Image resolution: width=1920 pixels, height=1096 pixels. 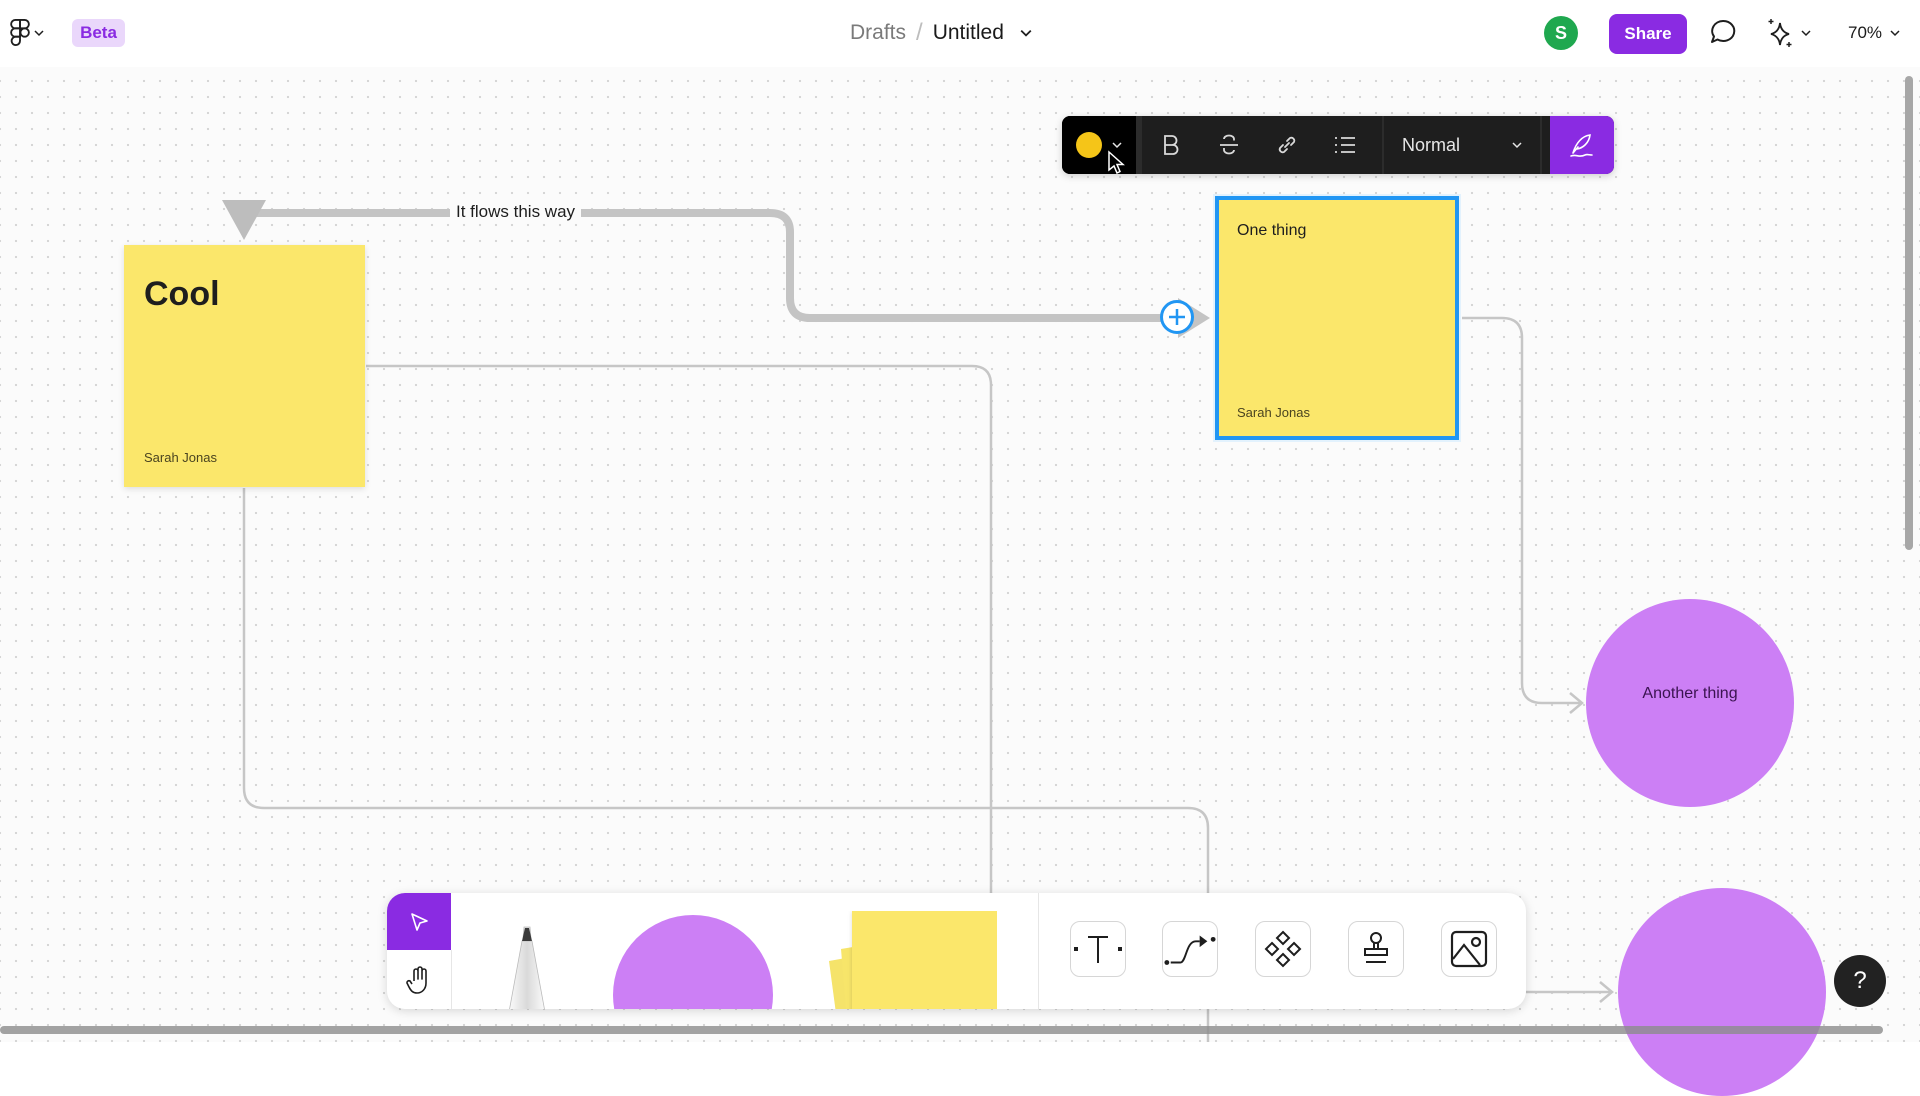 What do you see at coordinates (968, 33) in the screenshot?
I see `file-title: Untitled` at bounding box center [968, 33].